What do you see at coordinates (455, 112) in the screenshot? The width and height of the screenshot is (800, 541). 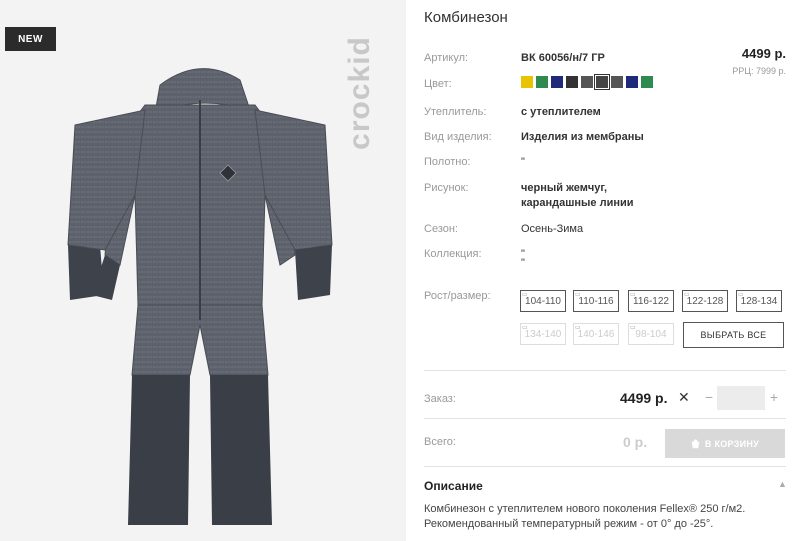 I see `spec-label: Утеплитель:` at bounding box center [455, 112].